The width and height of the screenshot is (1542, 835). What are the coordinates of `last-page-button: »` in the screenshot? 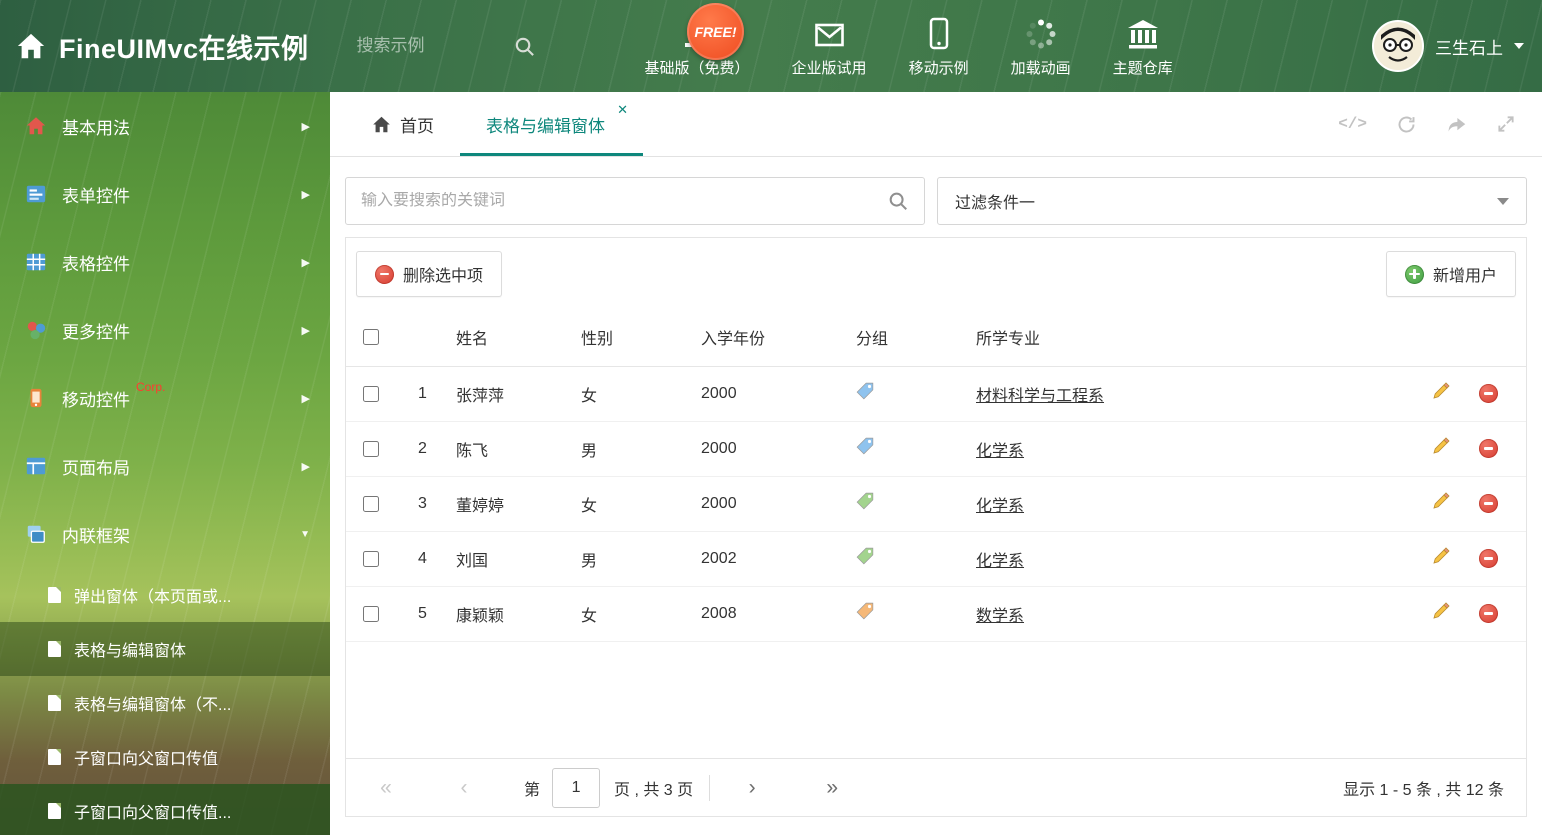 It's located at (832, 788).